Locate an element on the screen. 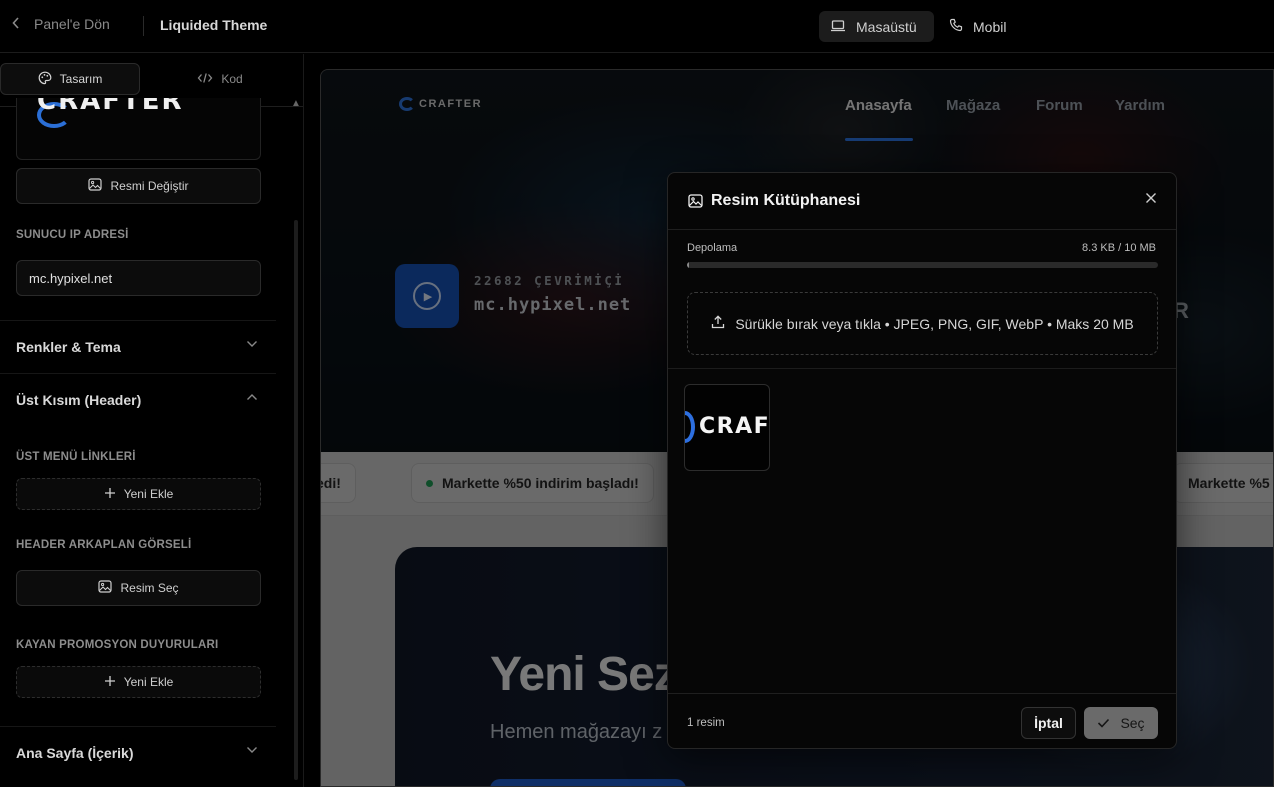 This screenshot has width=1274, height=787. modal-footer: 1 resim İptal Seç is located at coordinates (922, 720).